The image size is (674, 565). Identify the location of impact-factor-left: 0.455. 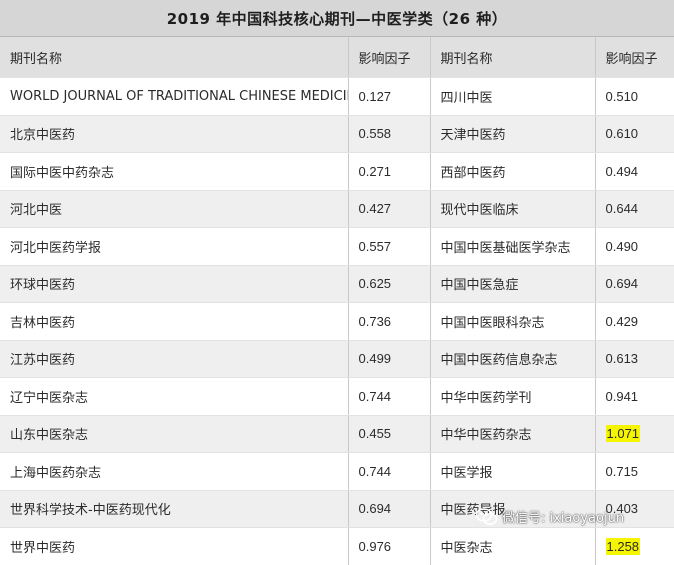
(389, 434).